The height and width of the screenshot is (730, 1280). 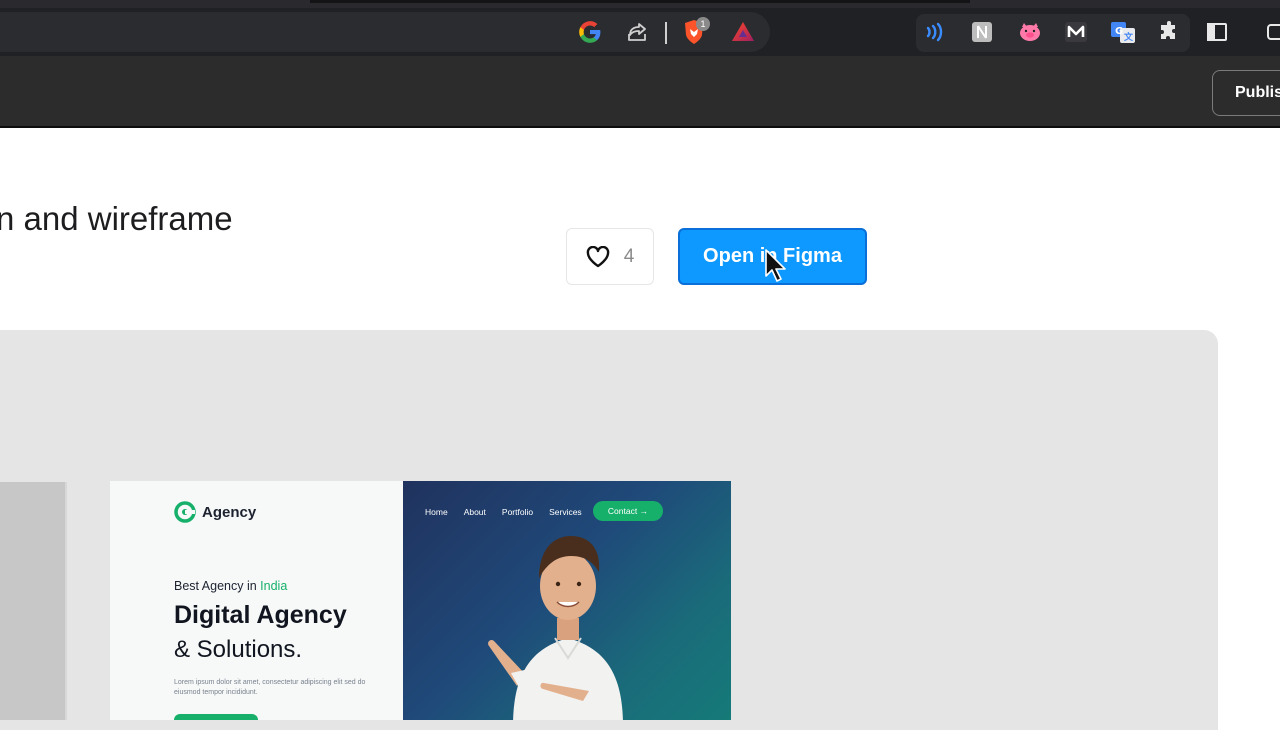 I want to click on browser-toolbar: 1 G 文, so click(x=640, y=32).